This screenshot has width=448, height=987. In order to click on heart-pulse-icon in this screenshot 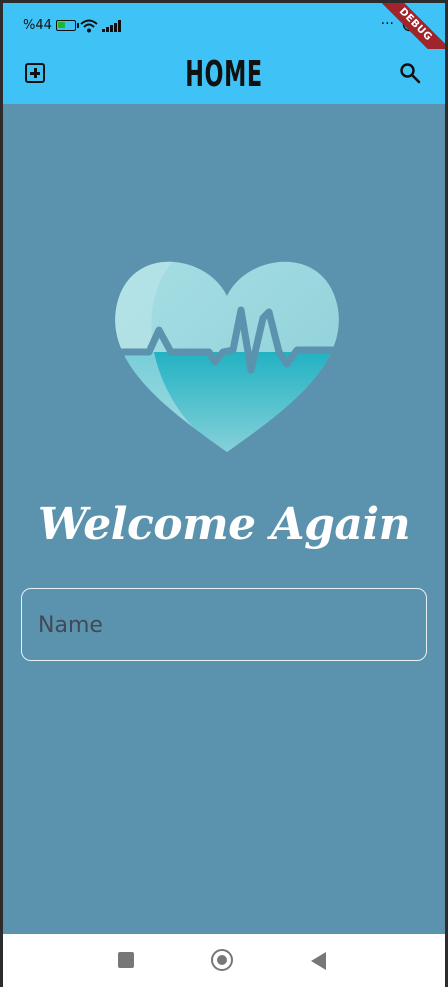, I will do `click(227, 356)`.